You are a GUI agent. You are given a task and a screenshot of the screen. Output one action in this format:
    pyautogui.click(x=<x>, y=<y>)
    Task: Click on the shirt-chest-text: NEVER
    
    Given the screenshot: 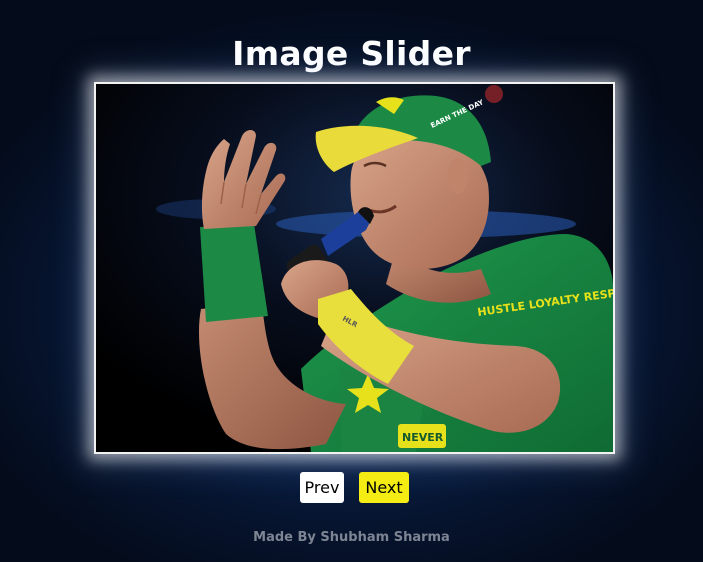 What is the action you would take?
    pyautogui.click(x=423, y=437)
    